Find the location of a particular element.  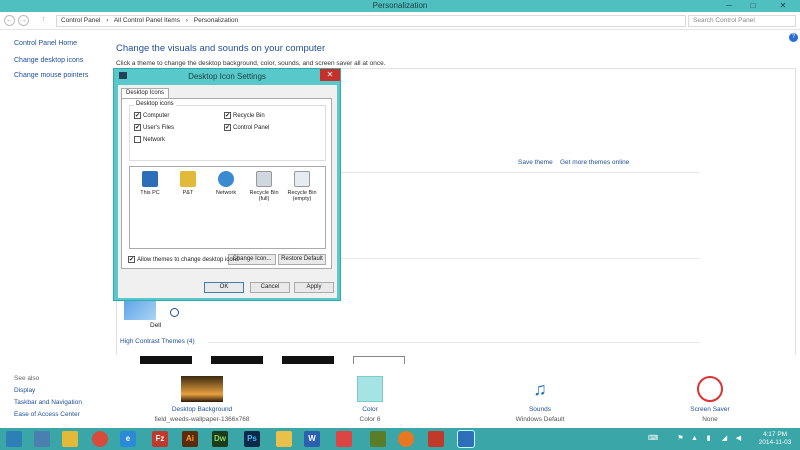

screen-saver-item: Screen Saver None is located at coordinates (710, 399).